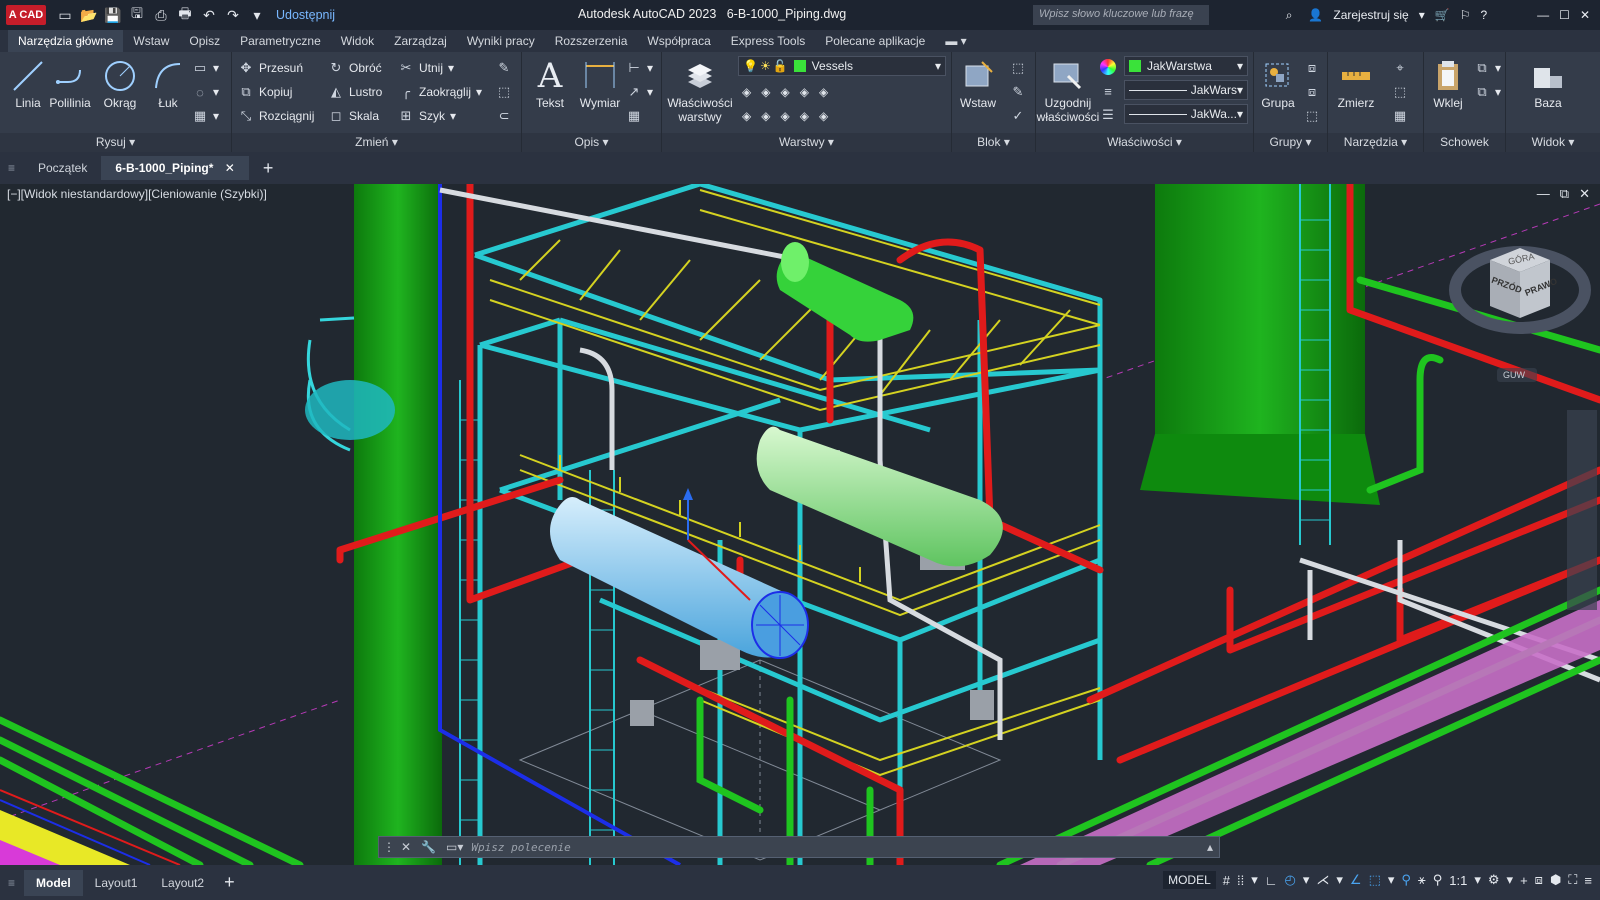 The height and width of the screenshot is (900, 1600). What do you see at coordinates (1588, 880) in the screenshot?
I see `customization-icon: ≡` at bounding box center [1588, 880].